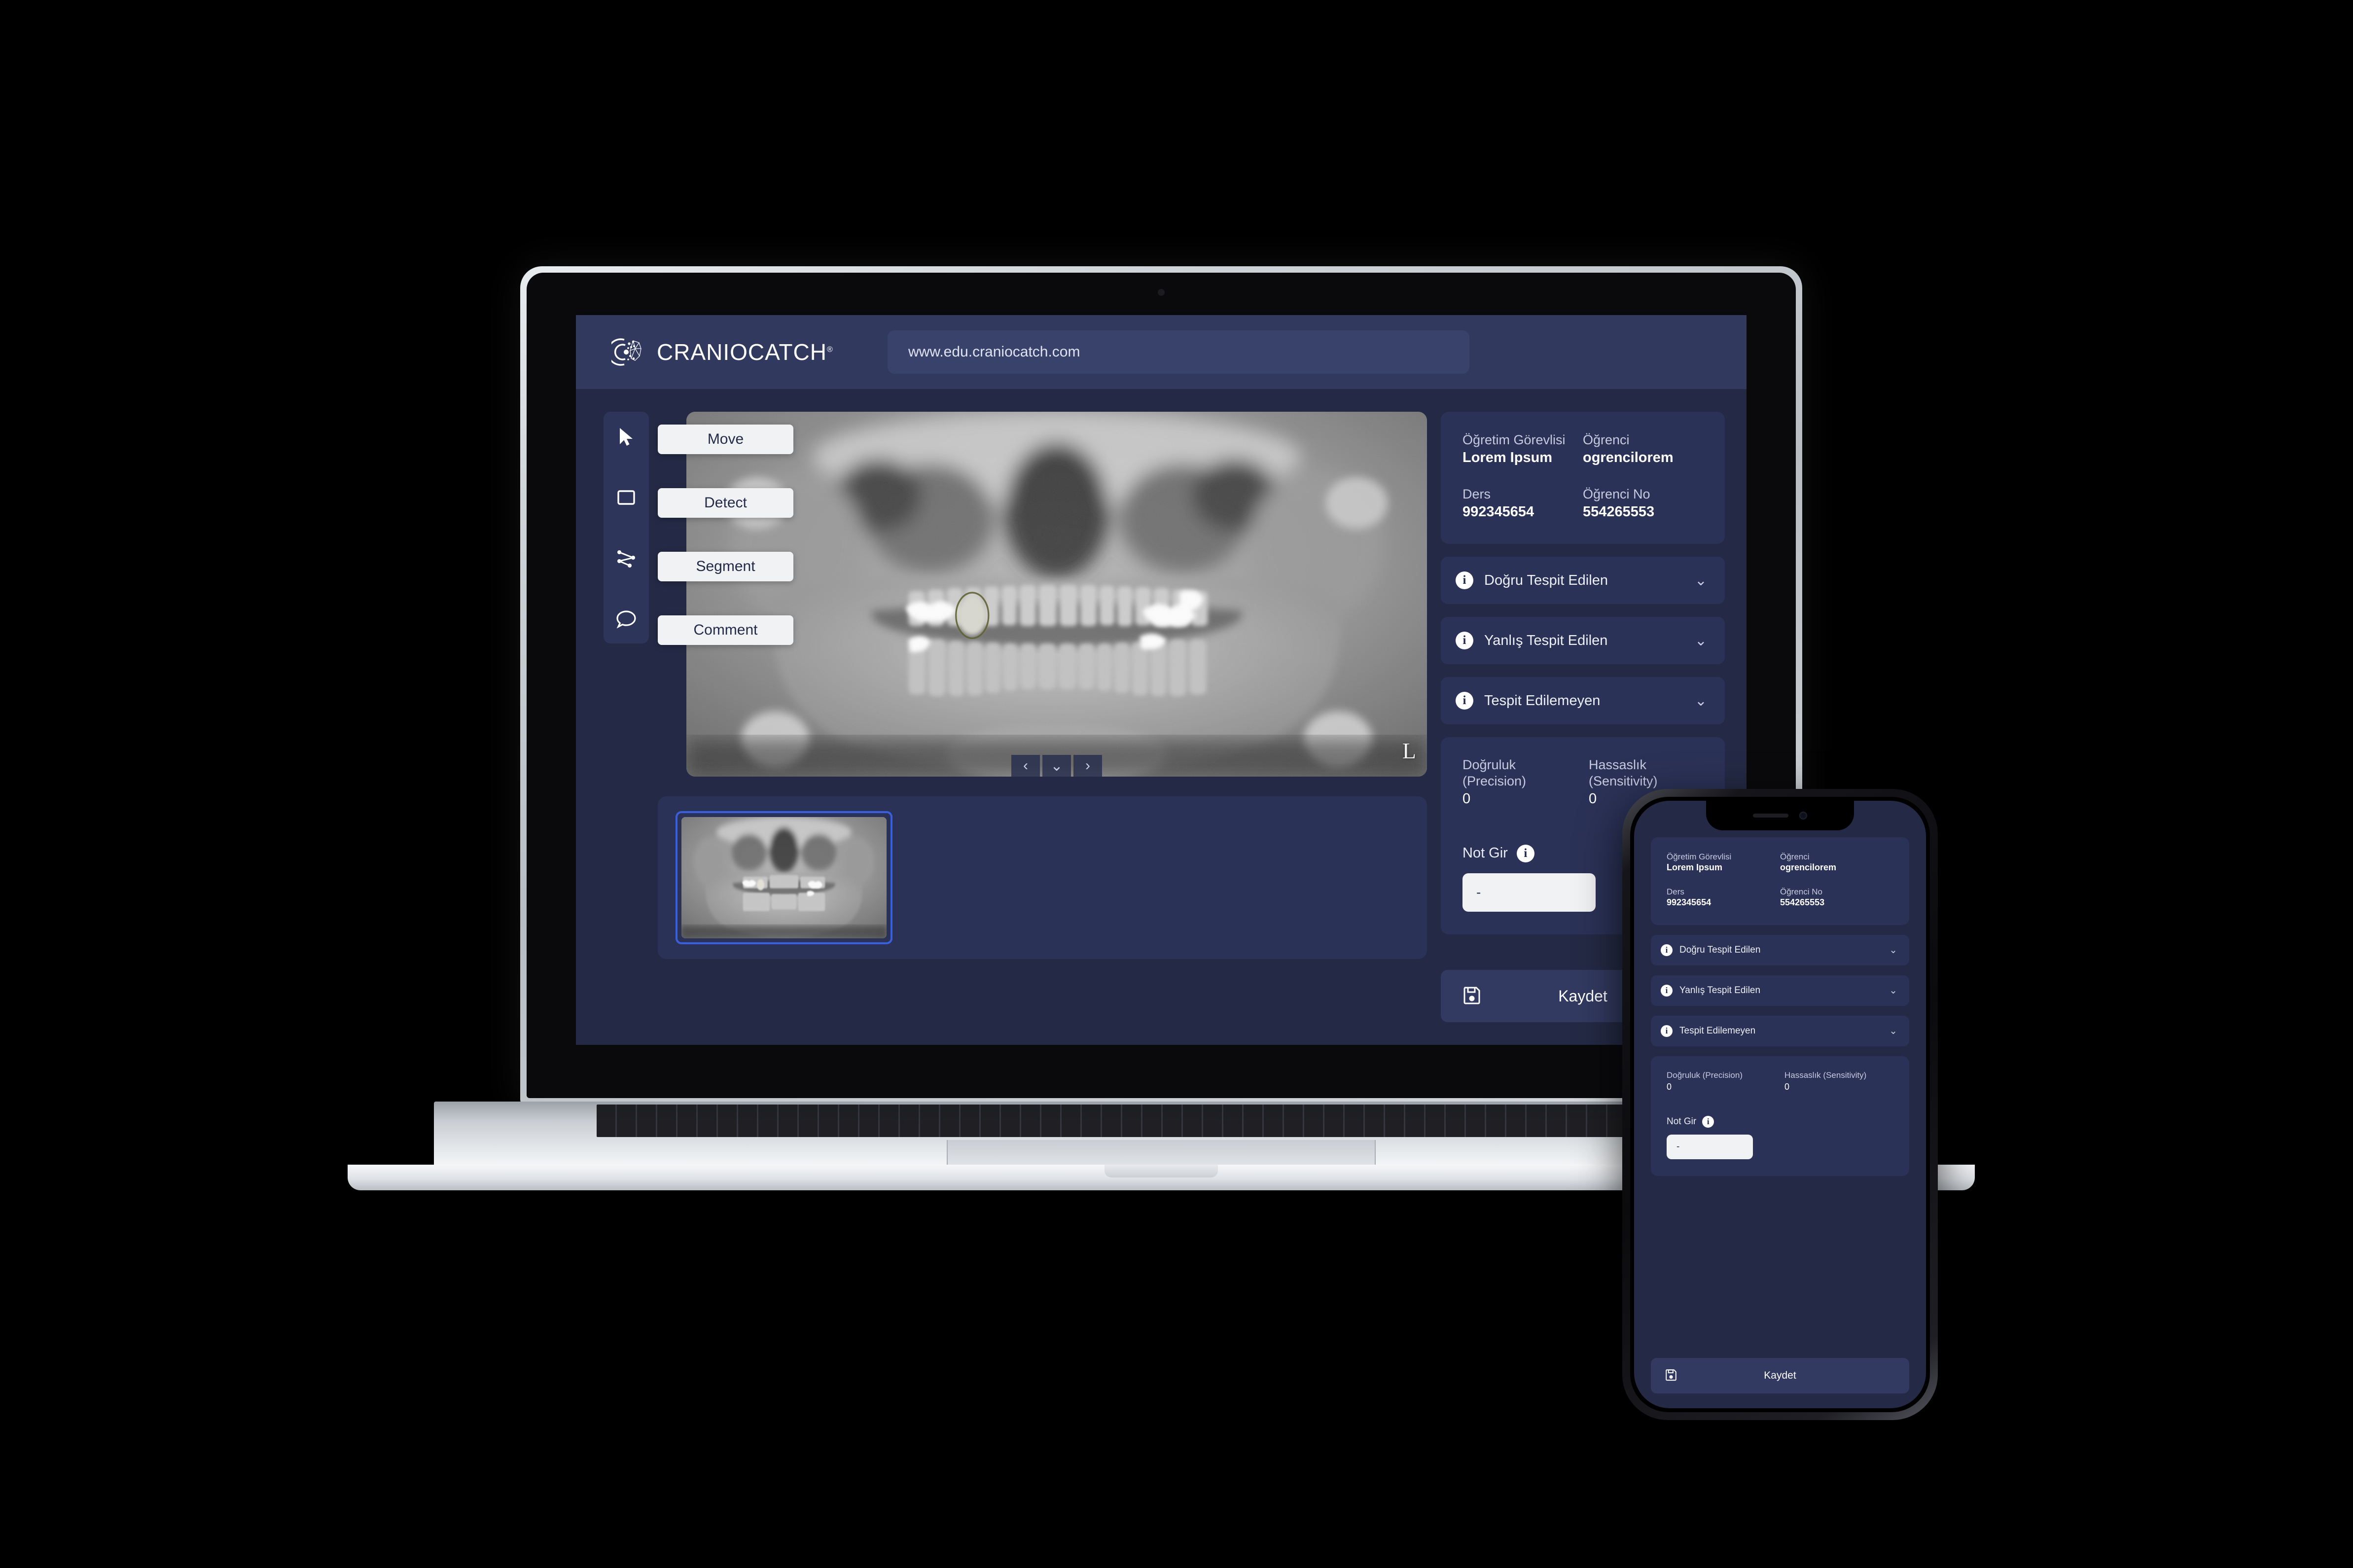 The height and width of the screenshot is (1568, 2353). What do you see at coordinates (745, 352) in the screenshot?
I see `brand-name: CRANIOCATCH®` at bounding box center [745, 352].